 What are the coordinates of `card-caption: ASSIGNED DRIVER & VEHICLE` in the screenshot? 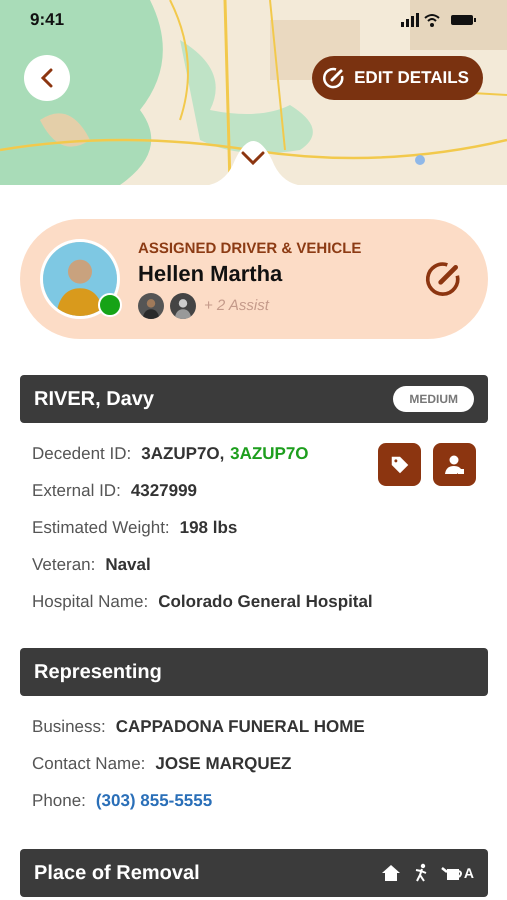 It's located at (250, 248).